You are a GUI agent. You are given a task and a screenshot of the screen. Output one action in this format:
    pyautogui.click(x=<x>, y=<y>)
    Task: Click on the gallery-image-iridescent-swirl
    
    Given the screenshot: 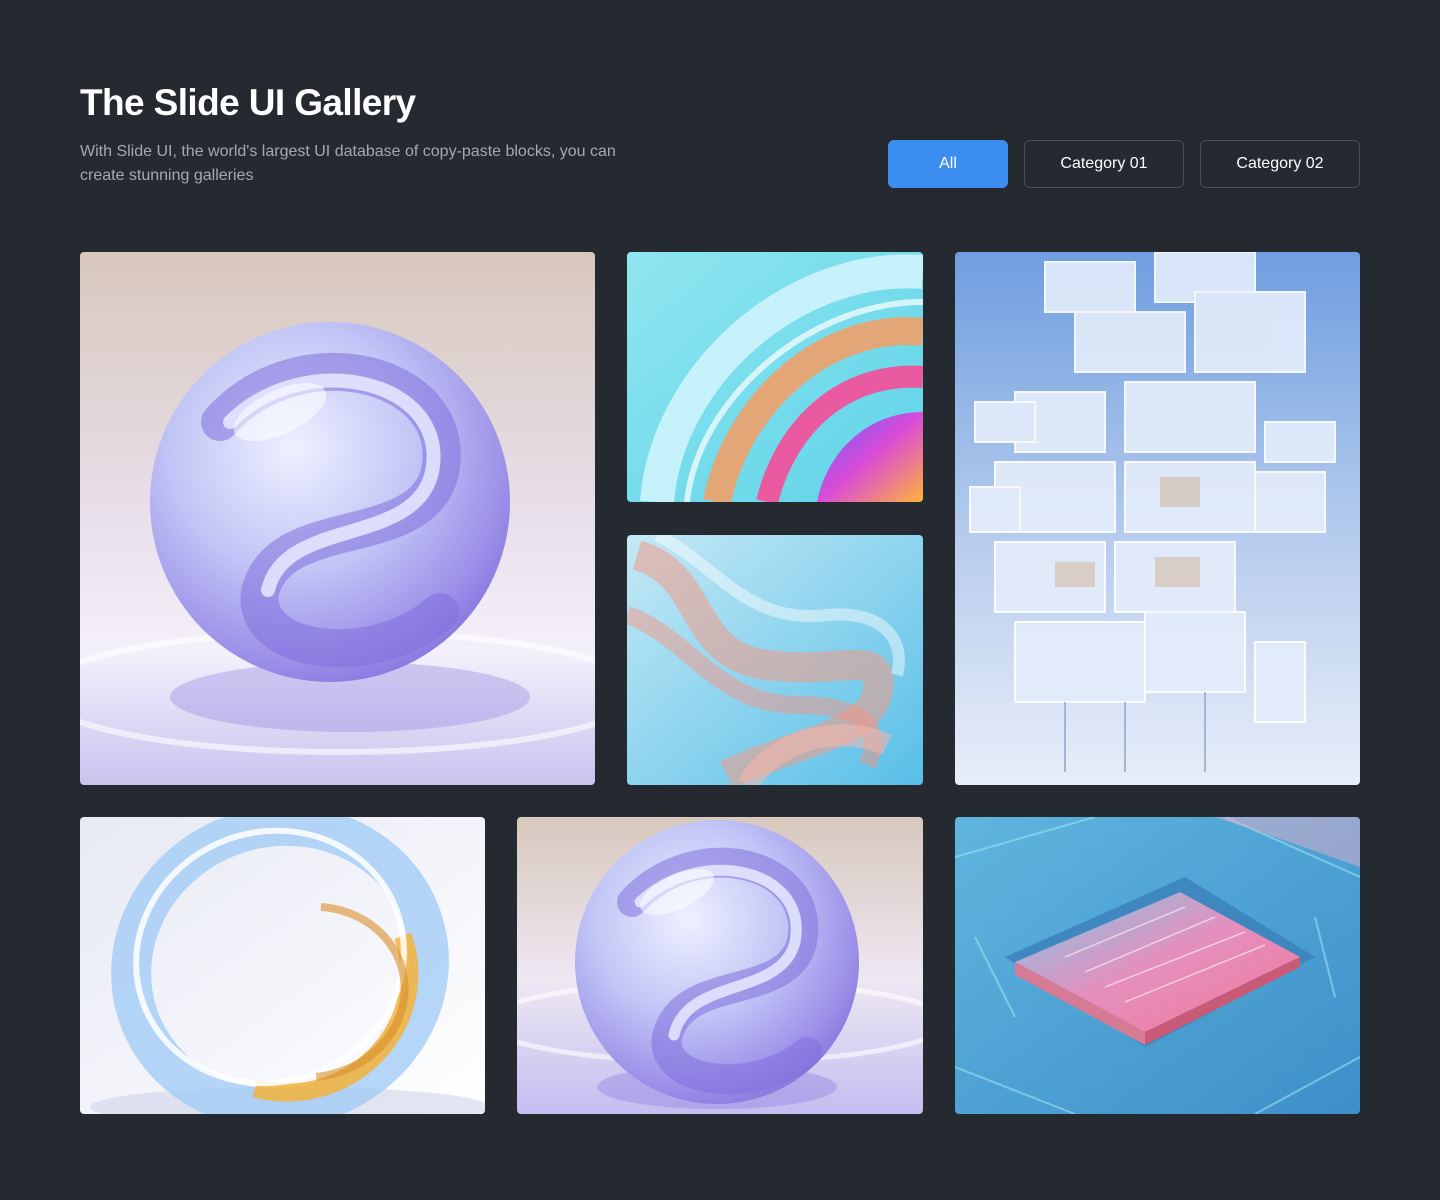 What is the action you would take?
    pyautogui.click(x=775, y=377)
    